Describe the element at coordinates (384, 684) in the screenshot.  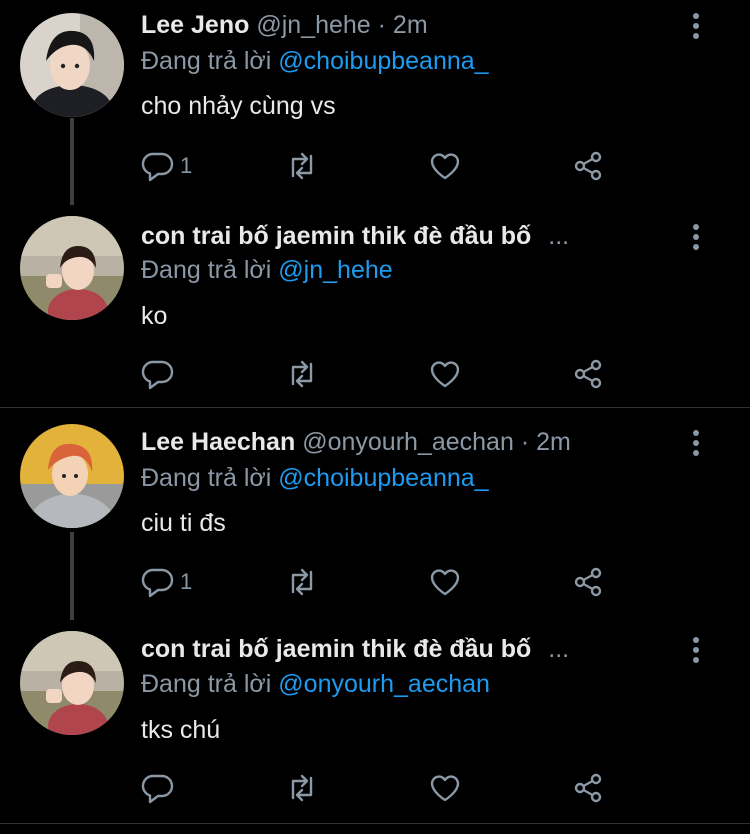
I see `mention-link: @onyourh_aechan` at that location.